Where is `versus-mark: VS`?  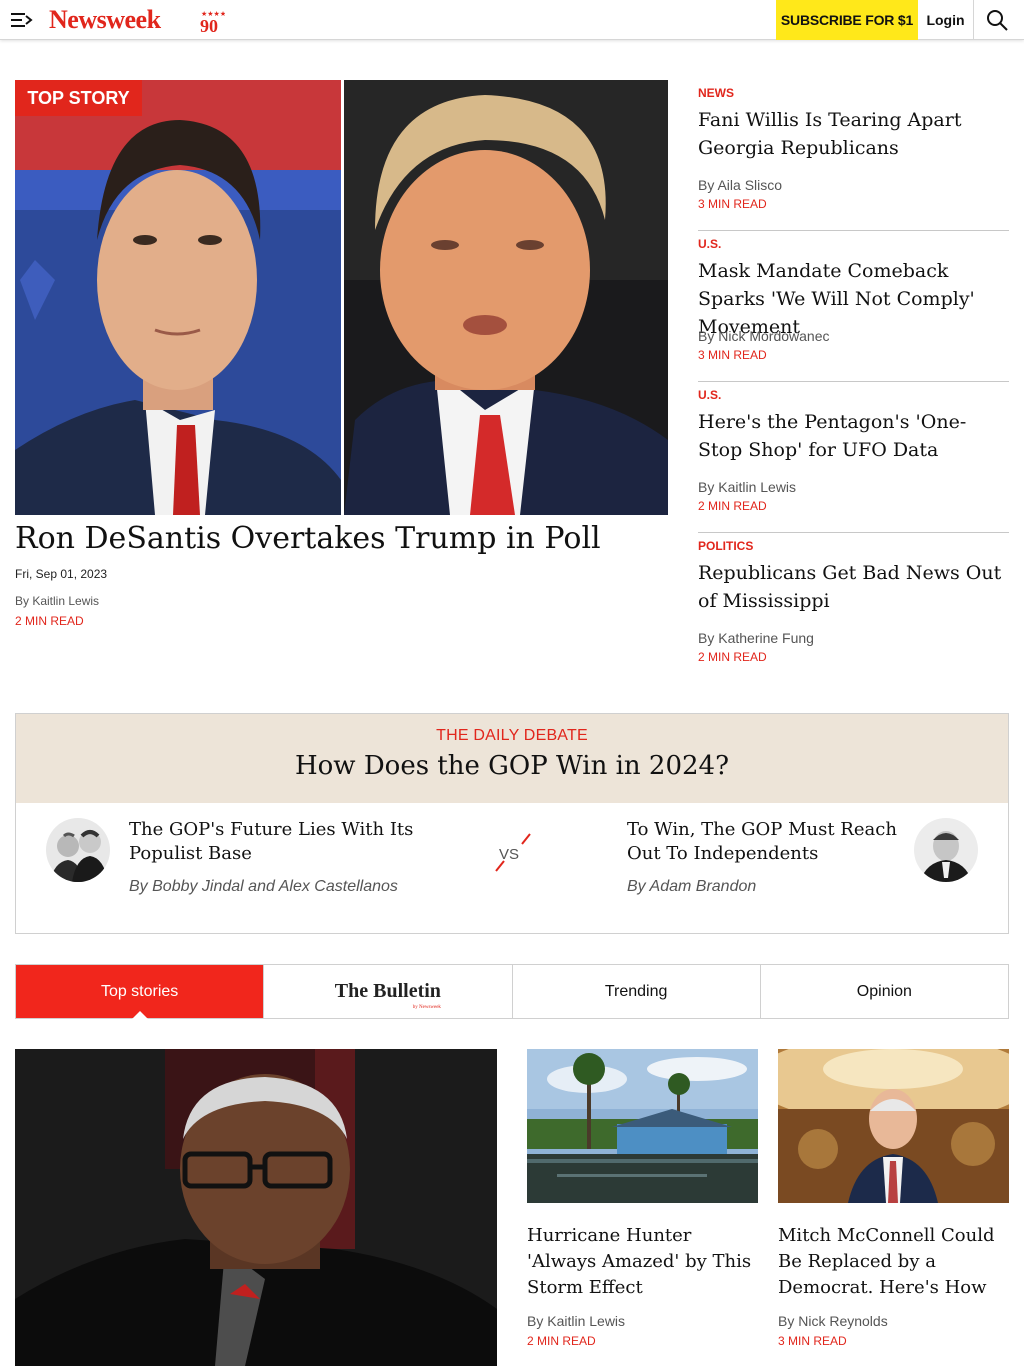 versus-mark: VS is located at coordinates (511, 853).